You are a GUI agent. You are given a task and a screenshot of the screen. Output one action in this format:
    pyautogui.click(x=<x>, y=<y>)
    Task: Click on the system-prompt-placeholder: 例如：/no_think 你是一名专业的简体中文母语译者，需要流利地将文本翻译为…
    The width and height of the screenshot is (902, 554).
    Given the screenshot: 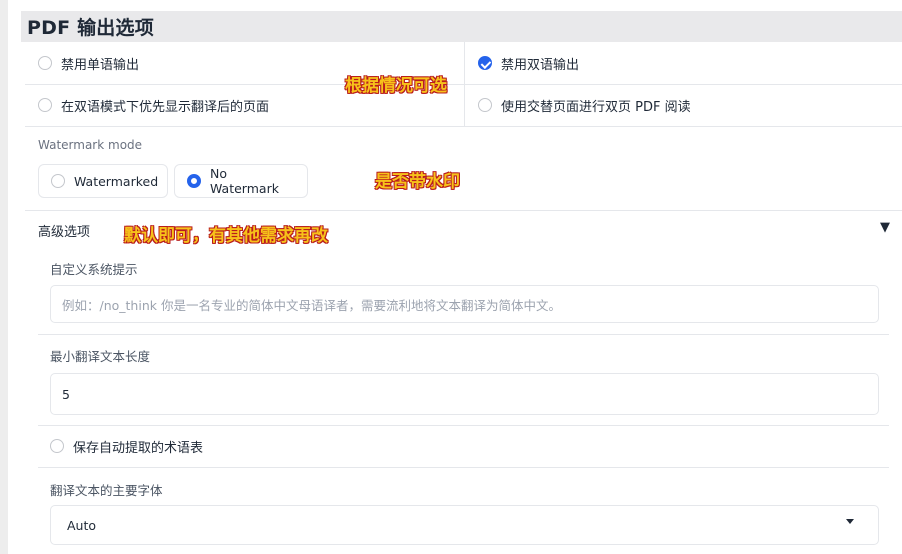 What is the action you would take?
    pyautogui.click(x=311, y=305)
    